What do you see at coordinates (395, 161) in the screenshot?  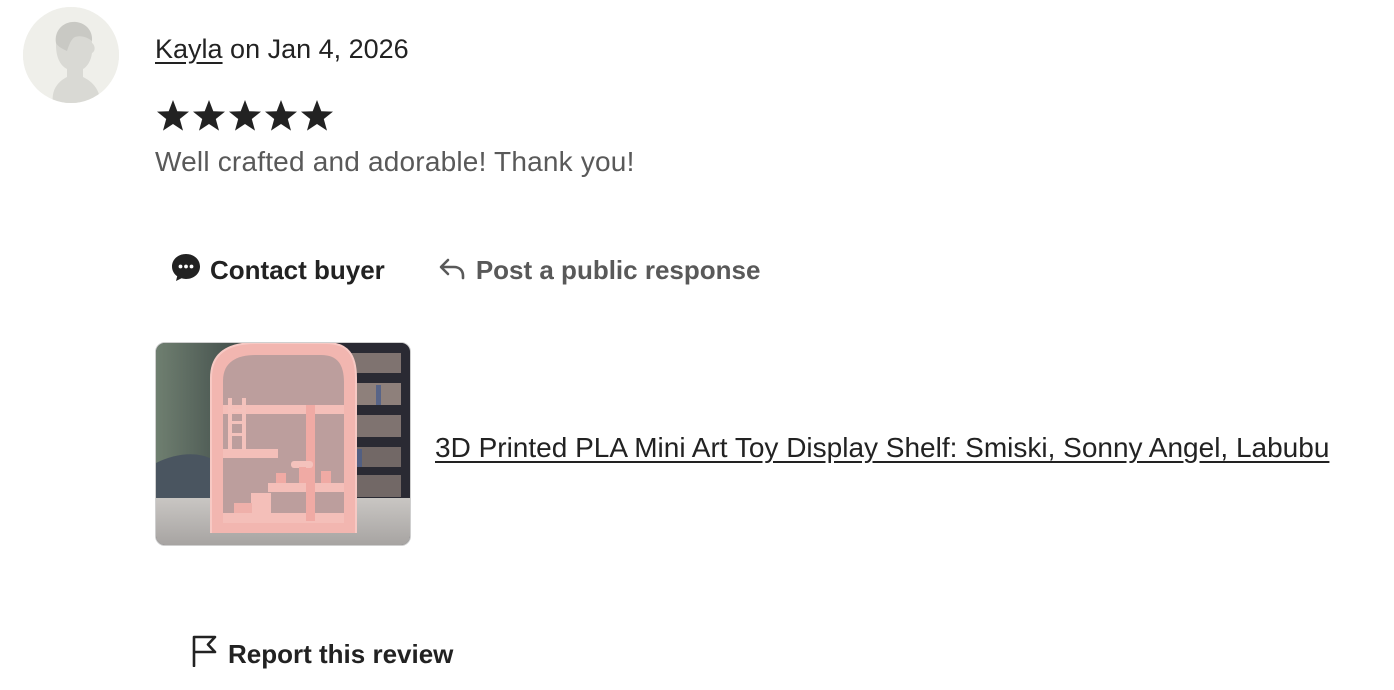 I see `review-text: Well crafted and adorable! Thank you!` at bounding box center [395, 161].